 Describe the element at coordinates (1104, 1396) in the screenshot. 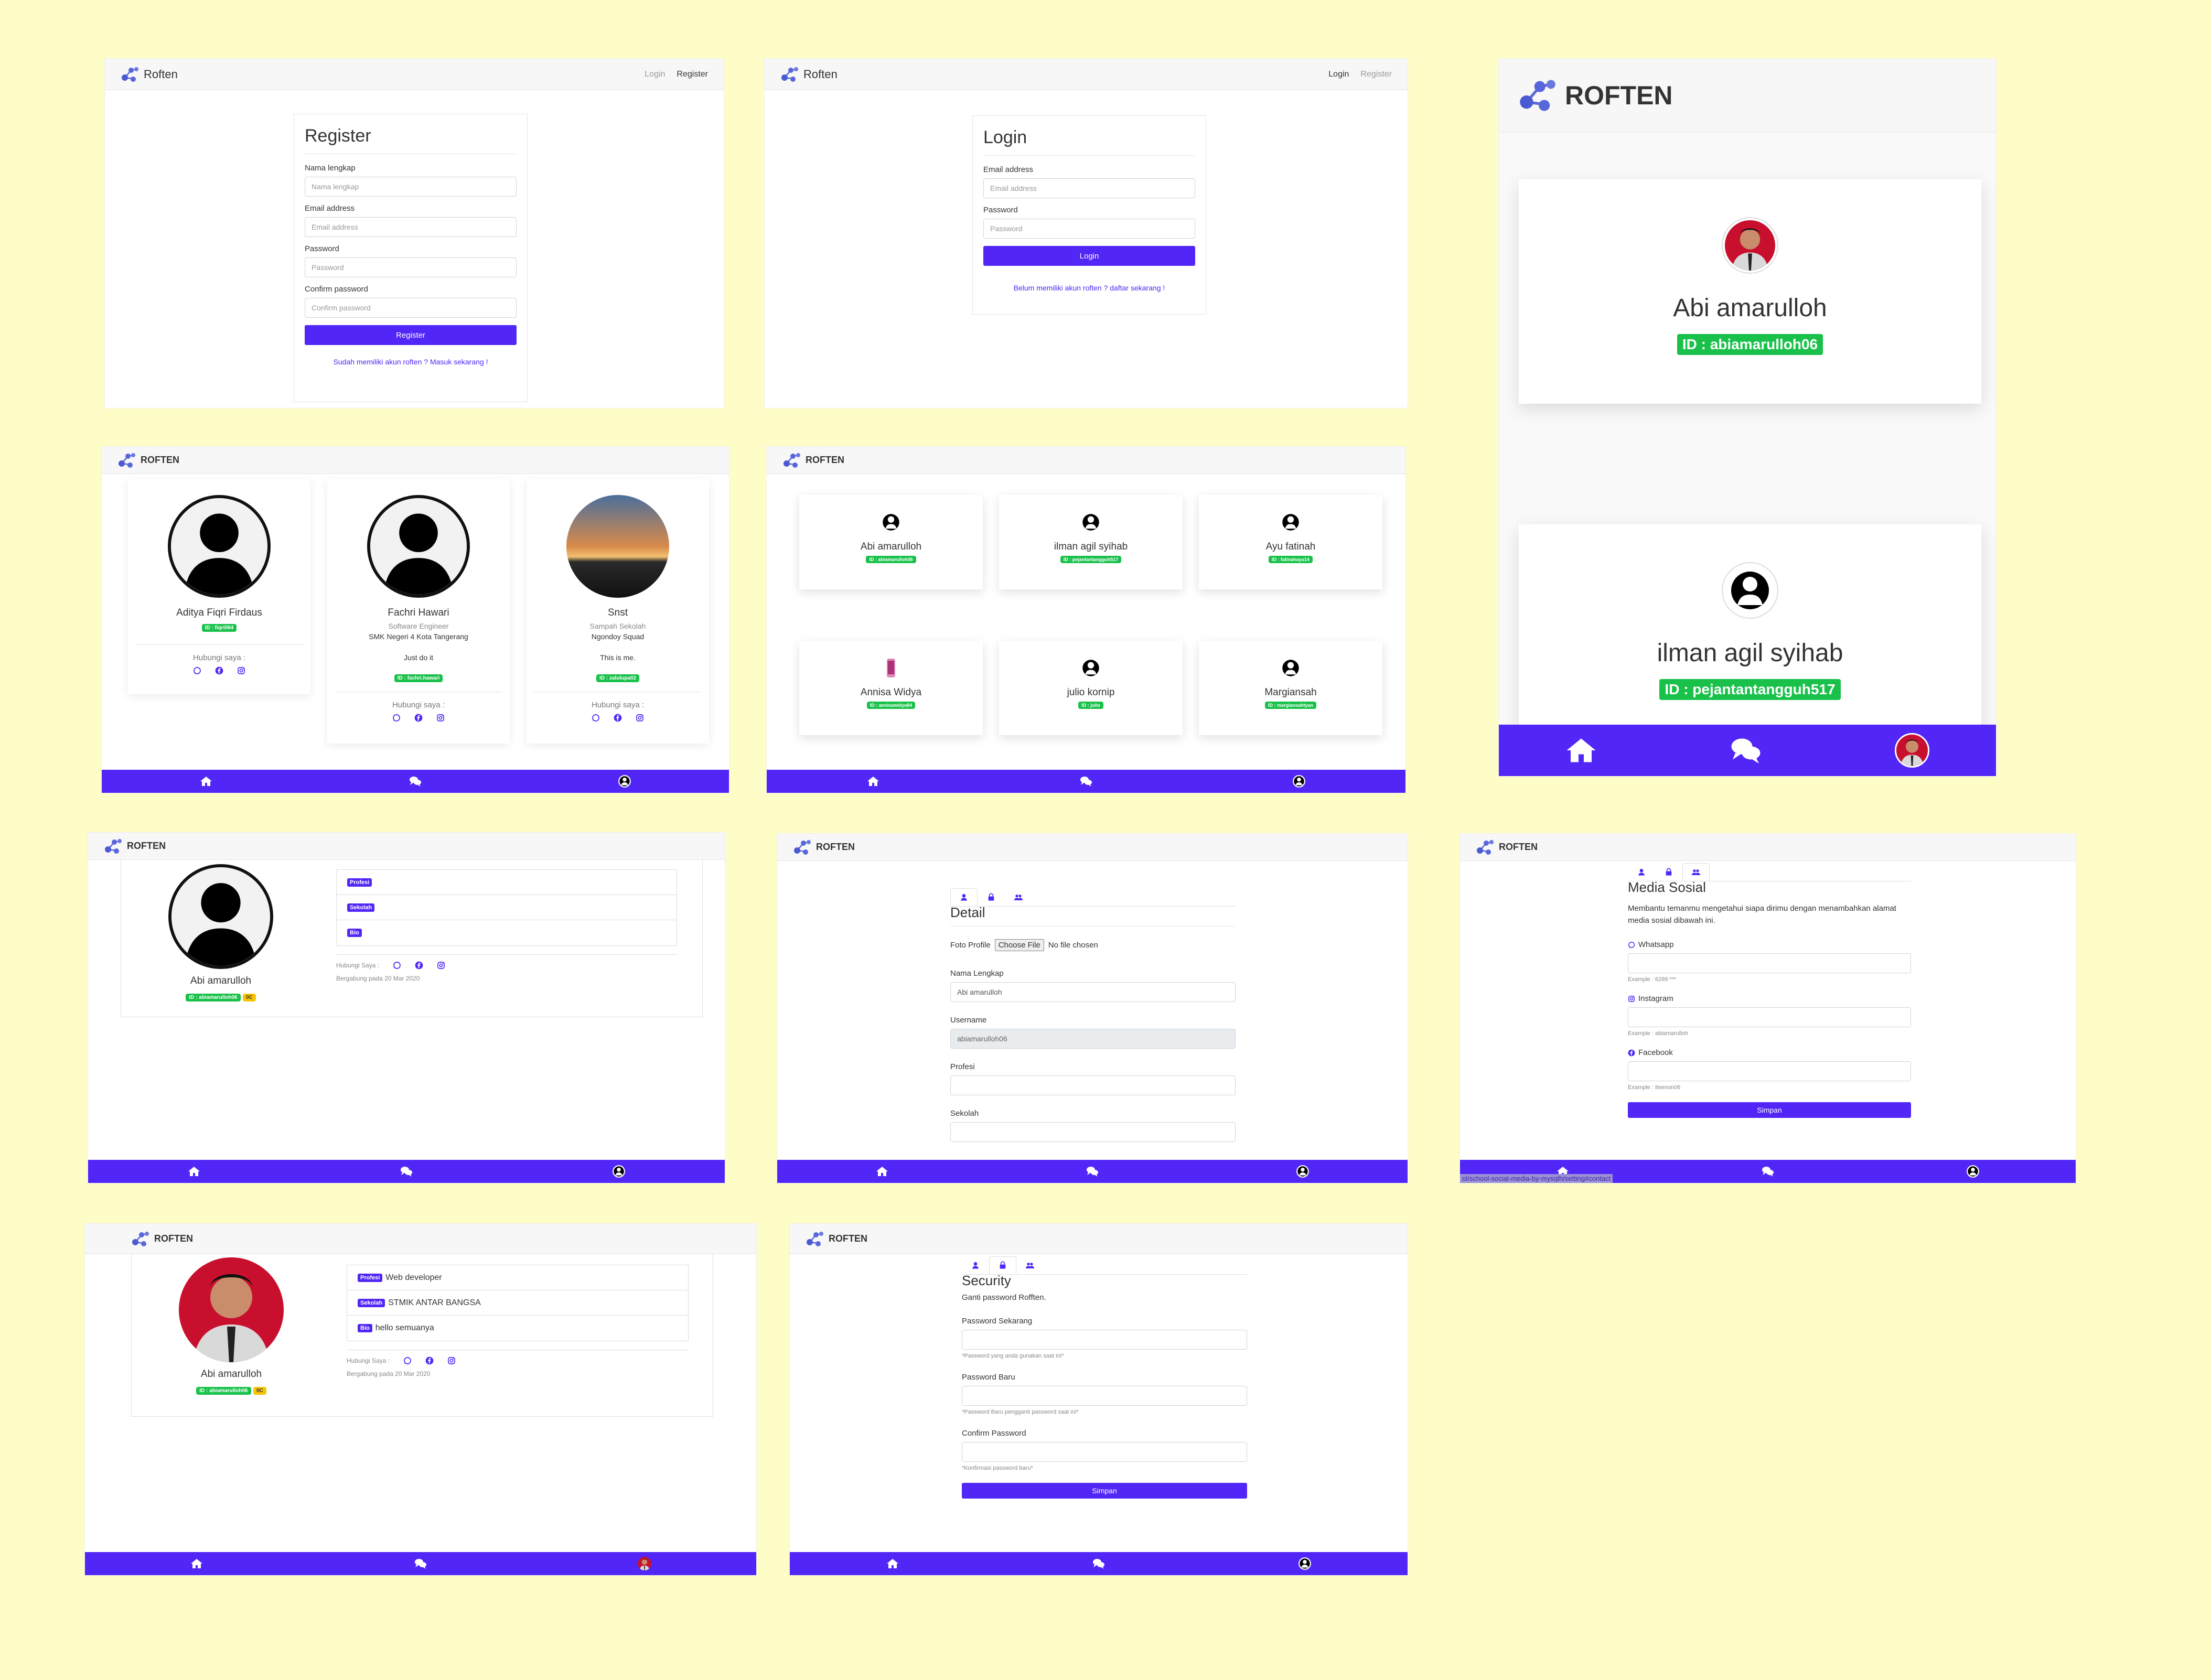

I see `new-password-input` at that location.